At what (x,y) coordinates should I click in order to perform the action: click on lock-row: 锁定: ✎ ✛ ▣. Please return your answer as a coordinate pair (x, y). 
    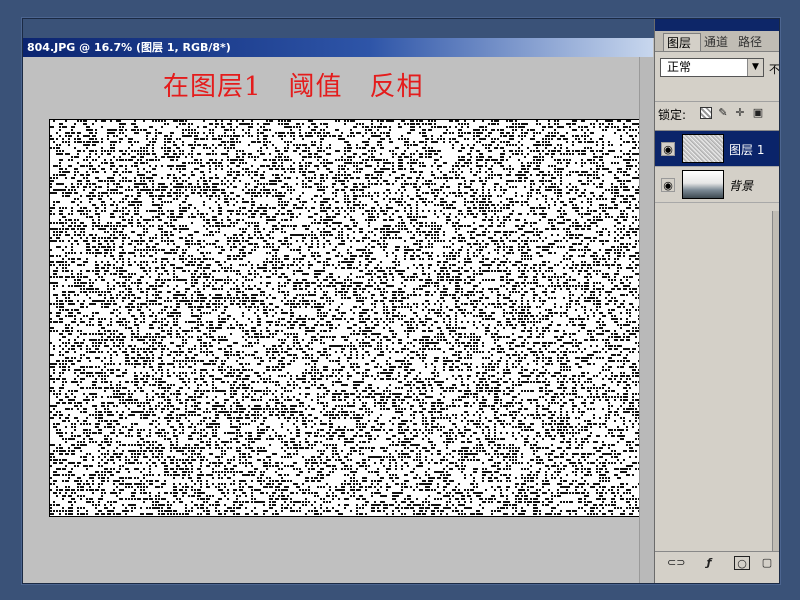
    Looking at the image, I should click on (717, 113).